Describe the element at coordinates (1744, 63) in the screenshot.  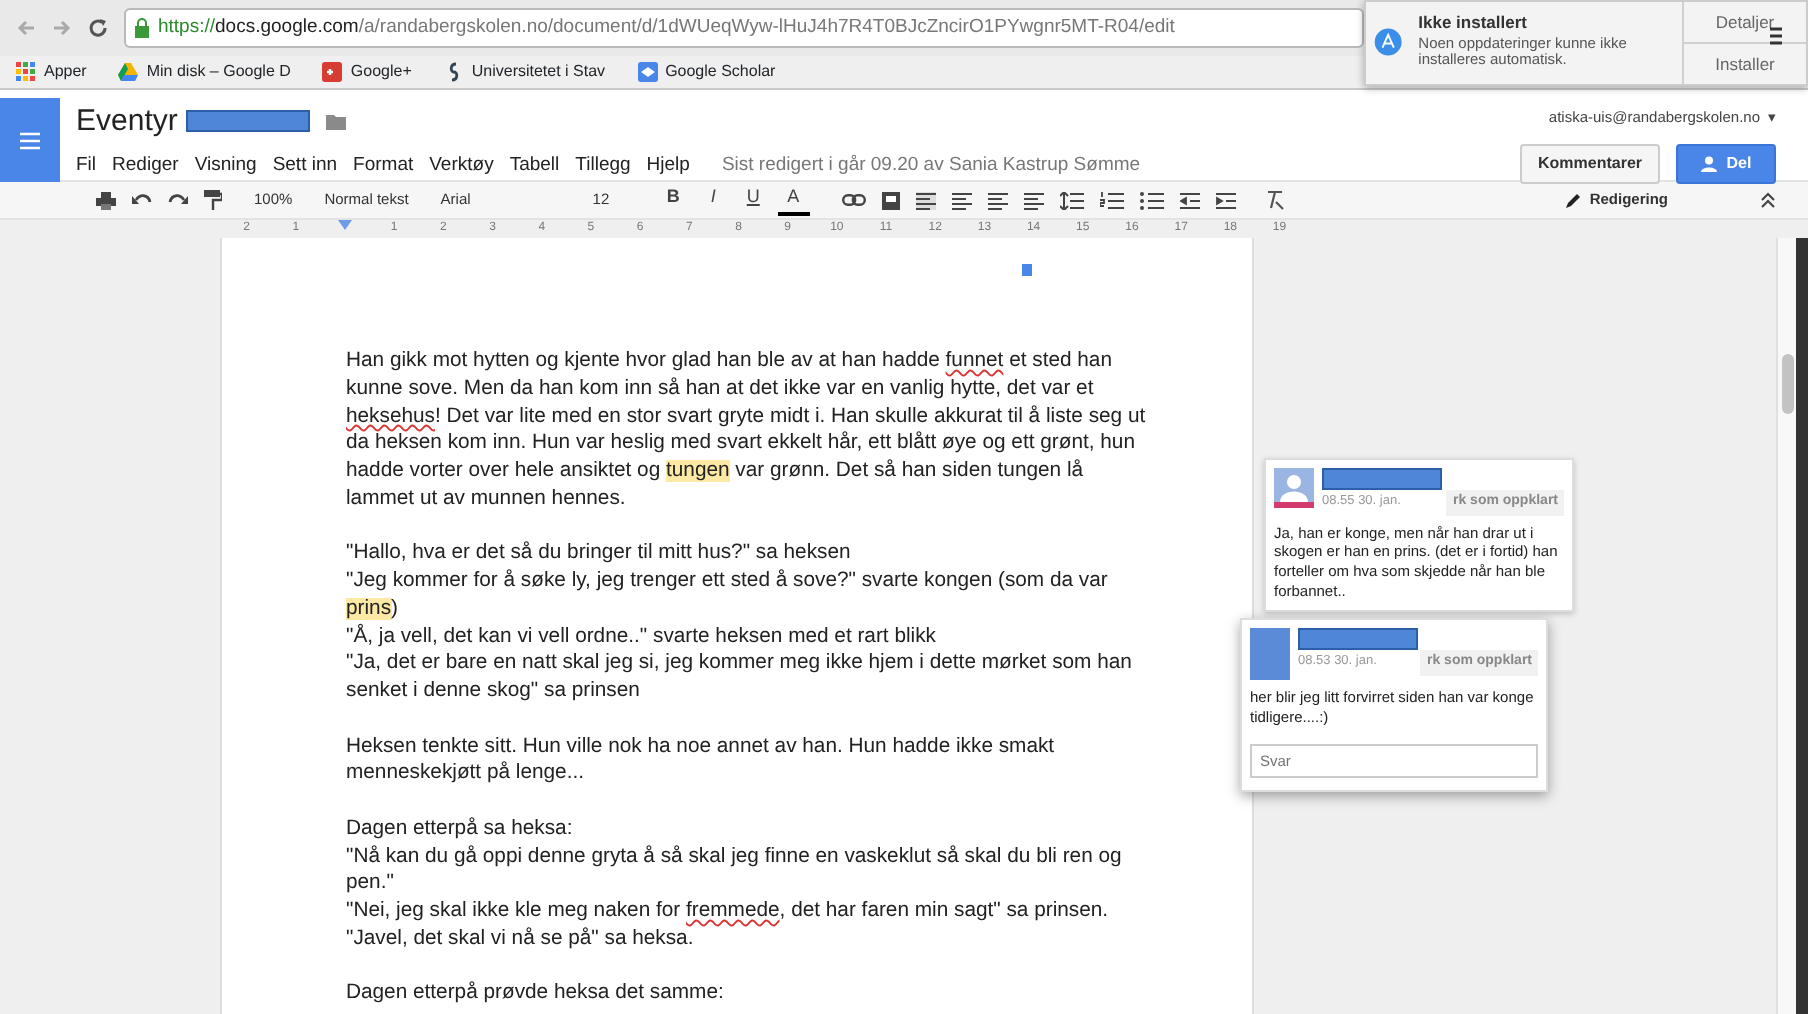
I see `install-button: Installer` at that location.